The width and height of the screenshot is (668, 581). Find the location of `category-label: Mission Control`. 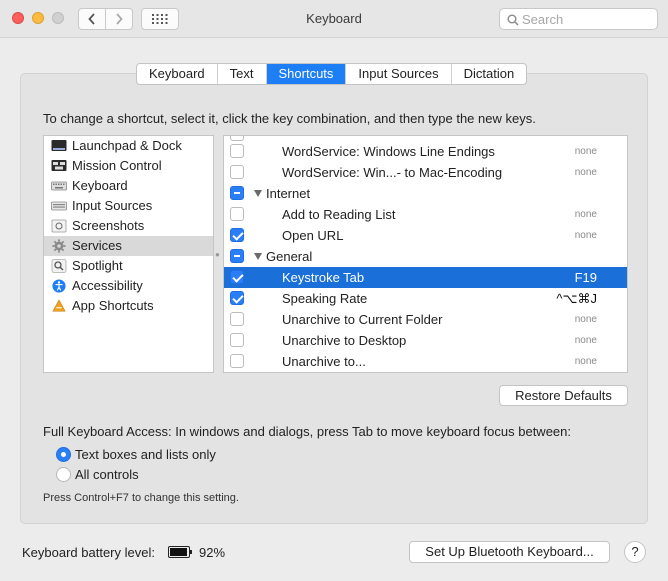

category-label: Mission Control is located at coordinates (117, 165).